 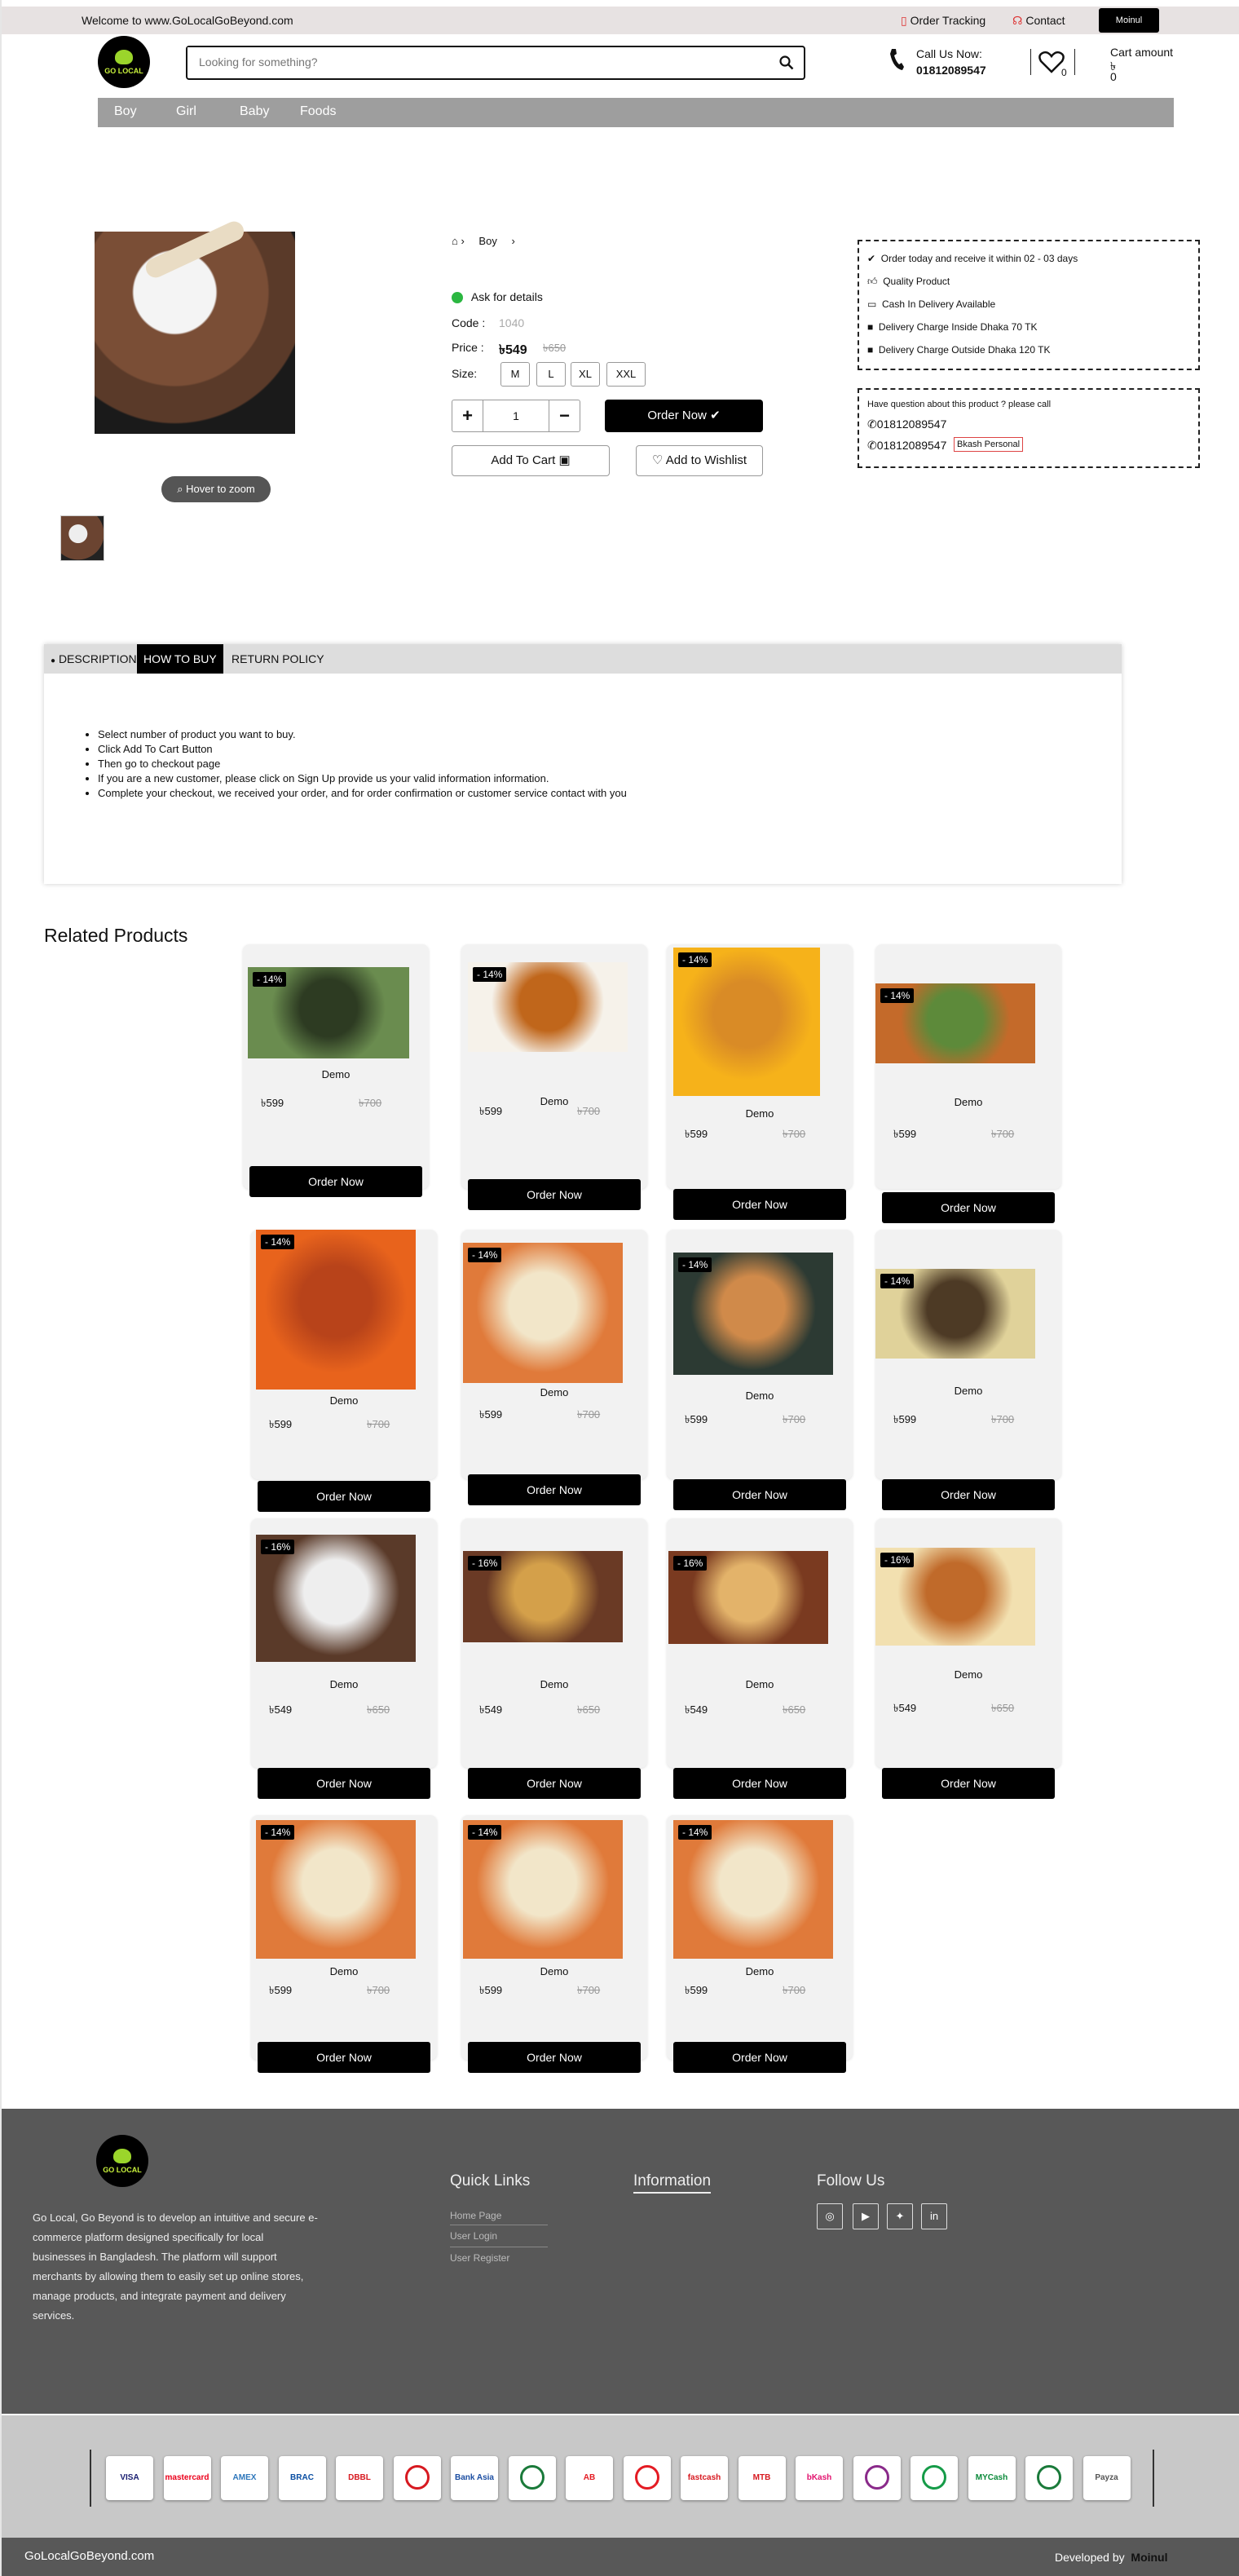 What do you see at coordinates (626, 374) in the screenshot?
I see `size-option-xxl: XXL` at bounding box center [626, 374].